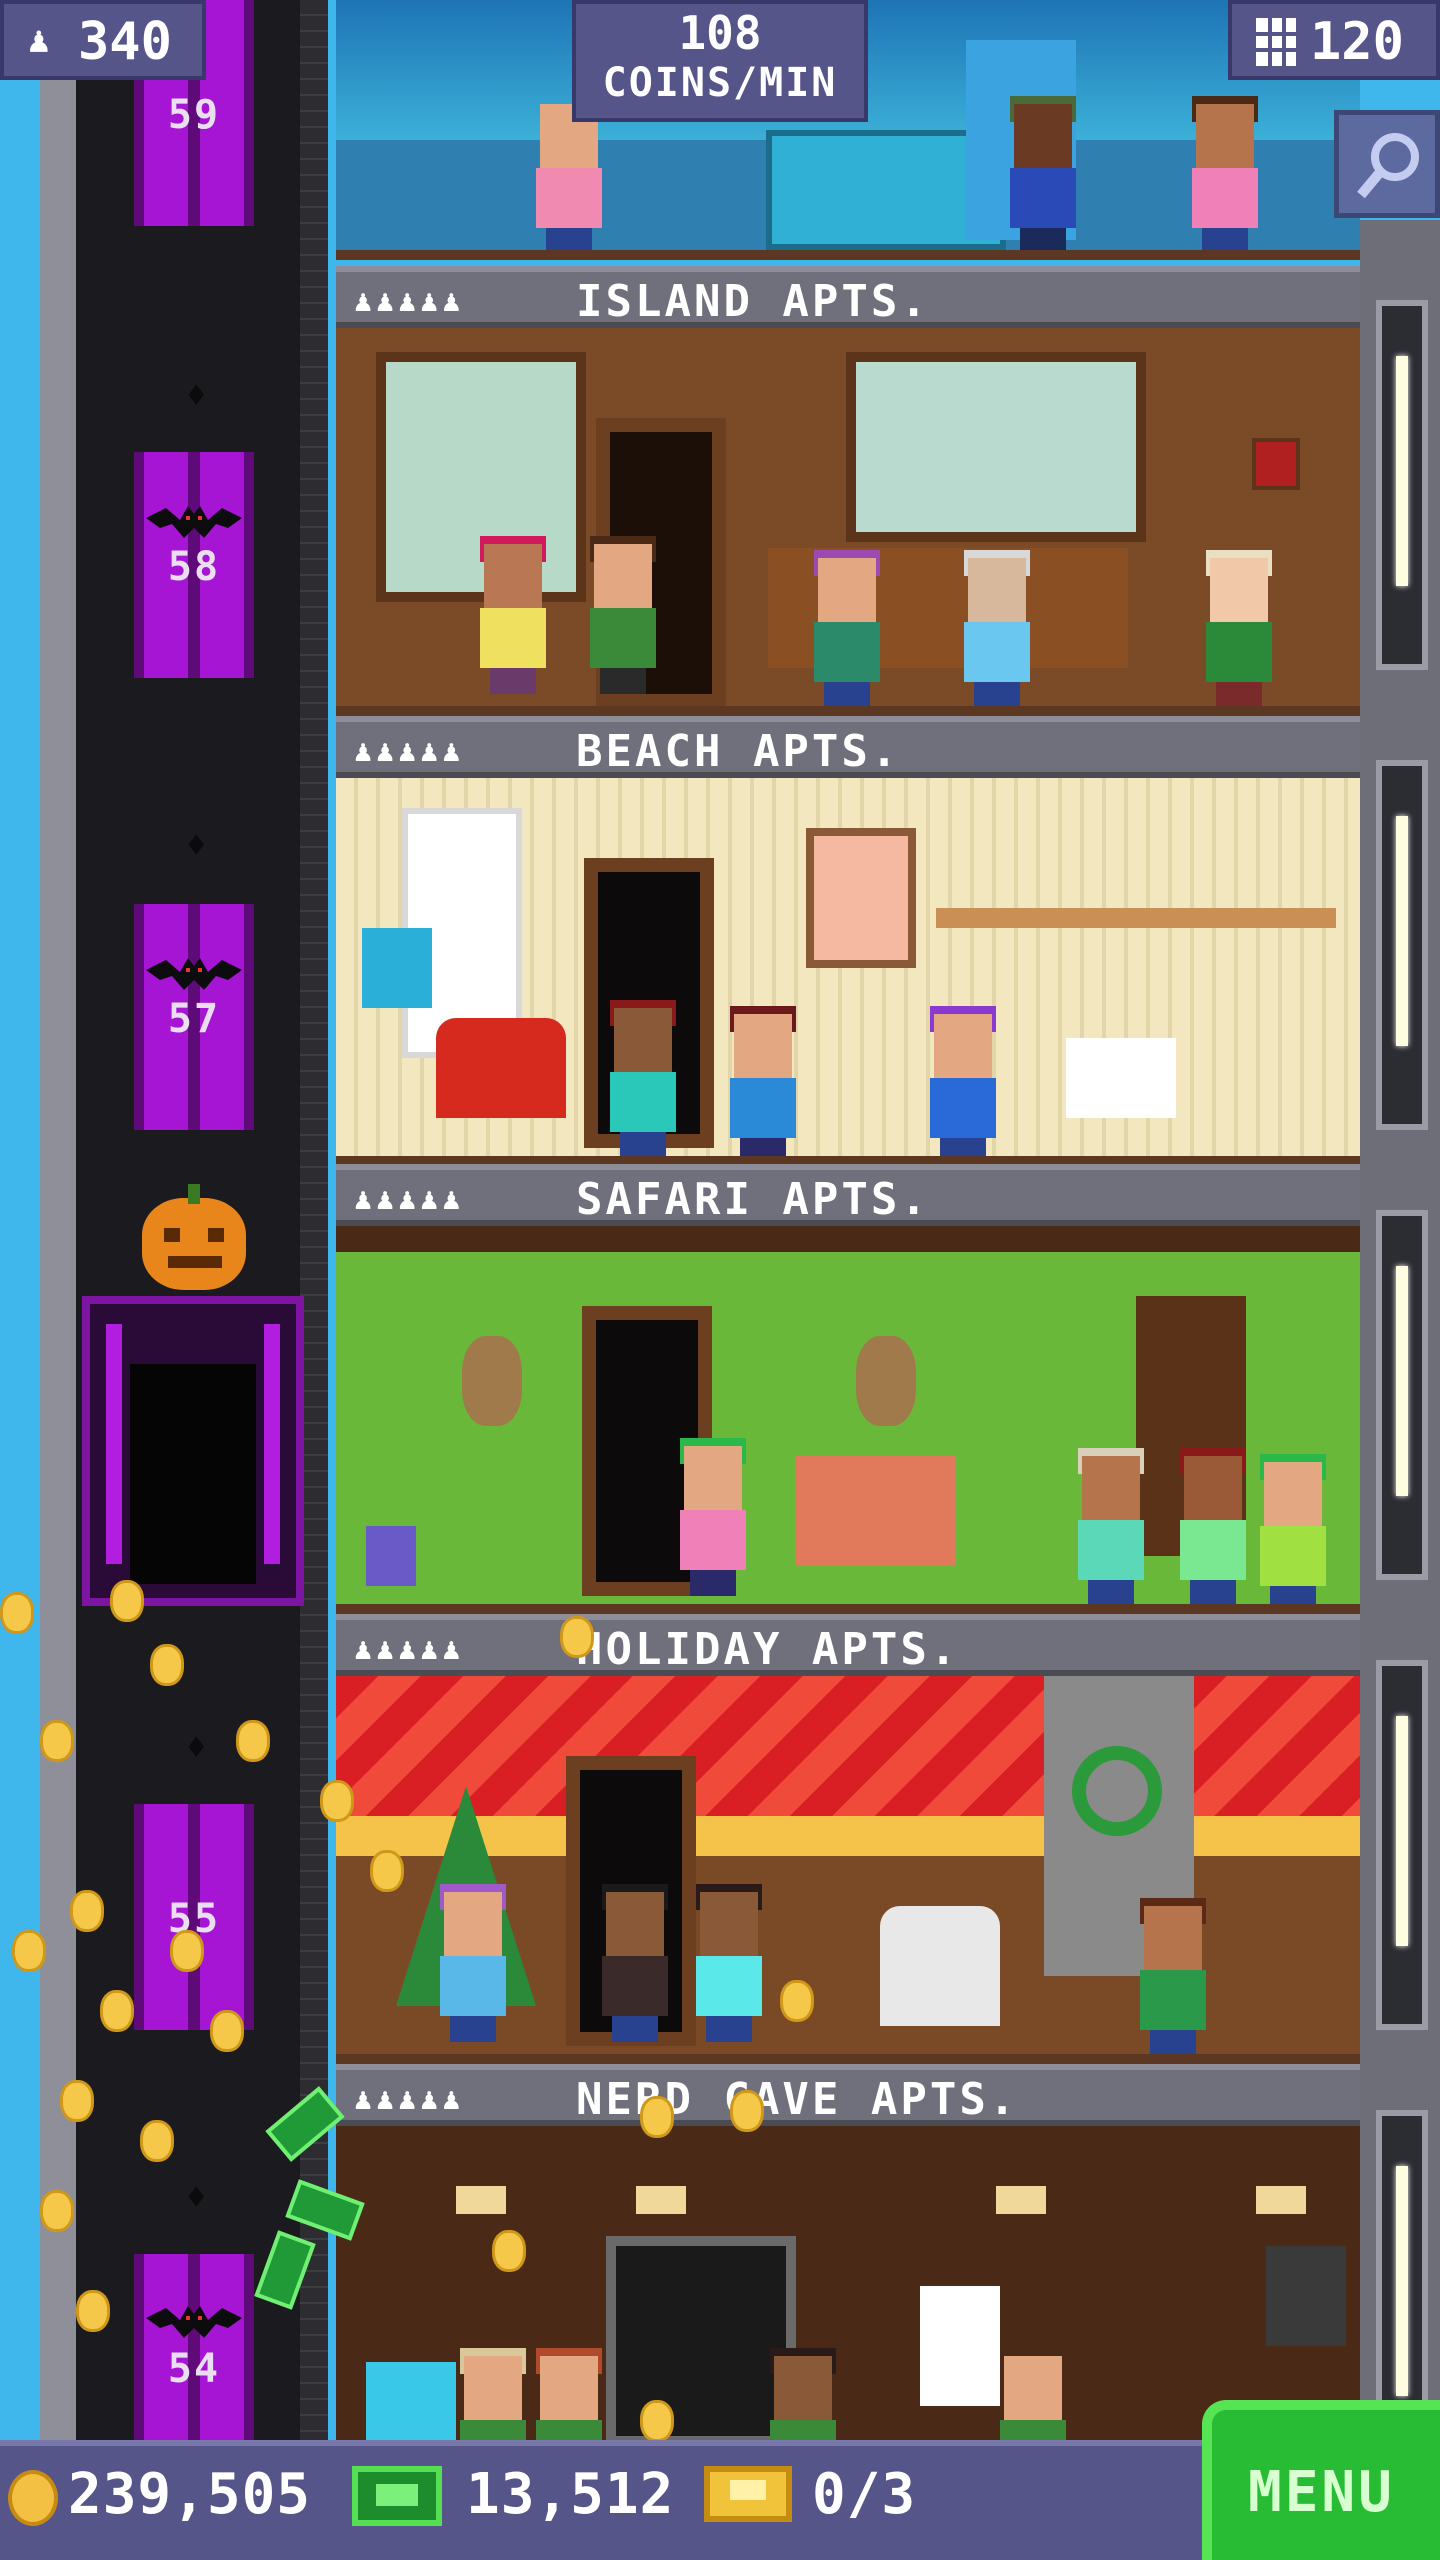 The image size is (1440, 2560). I want to click on elevator-rail, so click(314, 1220).